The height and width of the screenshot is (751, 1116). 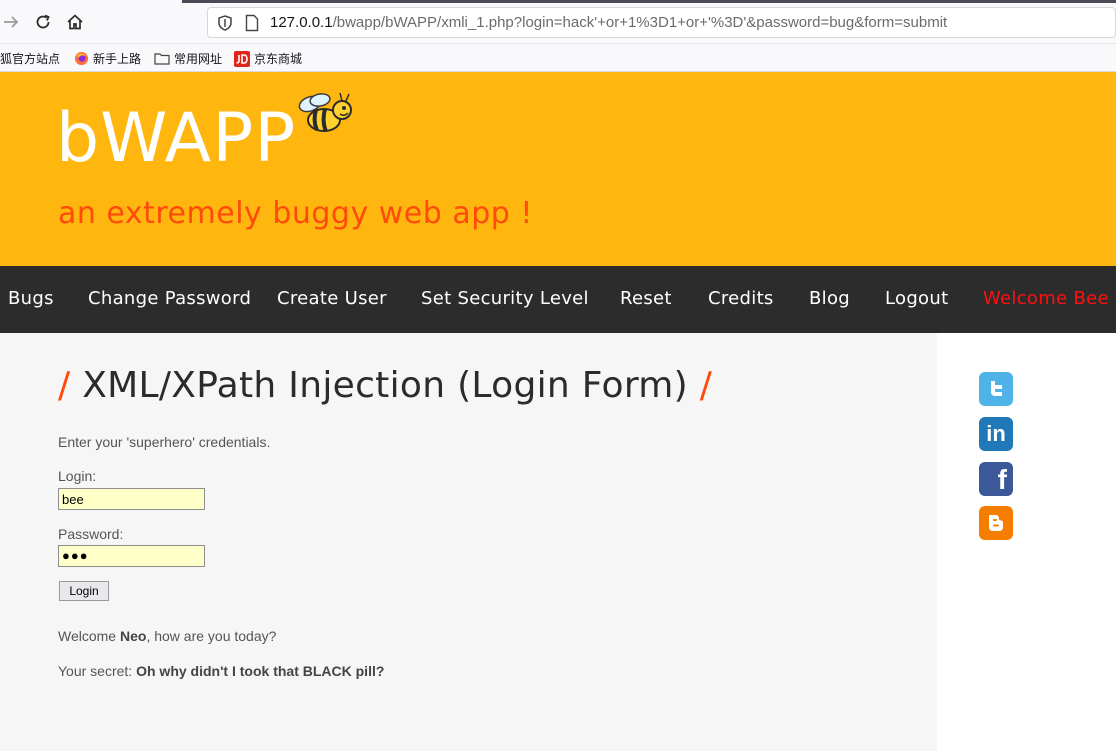 I want to click on url-host: 127.0.0.1, so click(x=301, y=22).